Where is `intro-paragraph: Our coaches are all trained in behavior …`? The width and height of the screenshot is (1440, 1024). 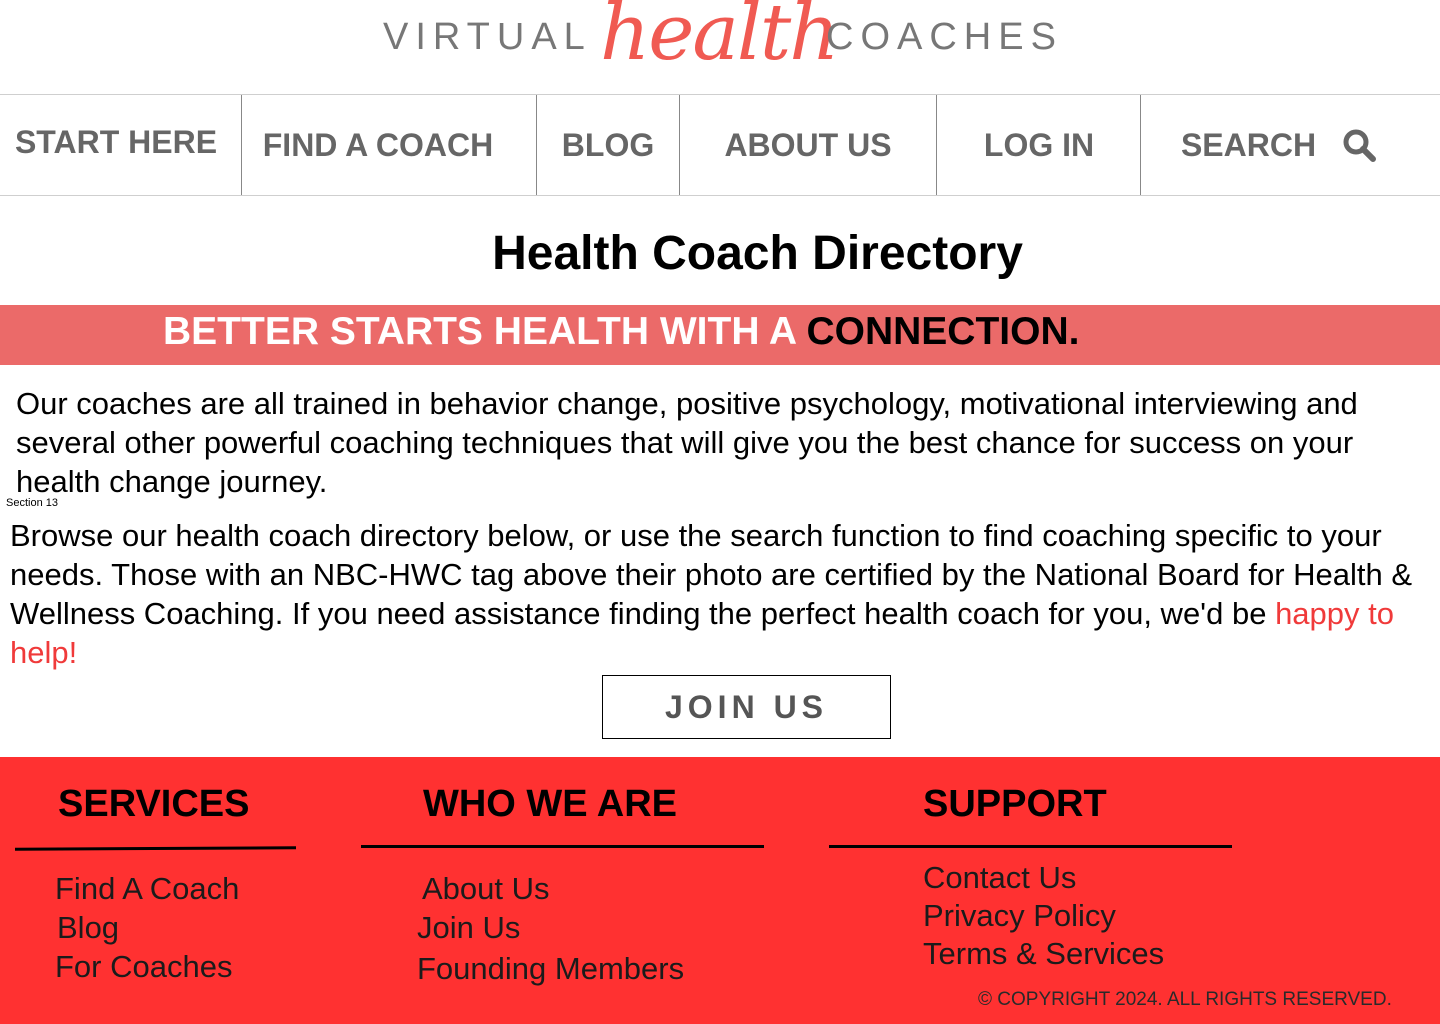
intro-paragraph: Our coaches are all trained in behavior … is located at coordinates (687, 442).